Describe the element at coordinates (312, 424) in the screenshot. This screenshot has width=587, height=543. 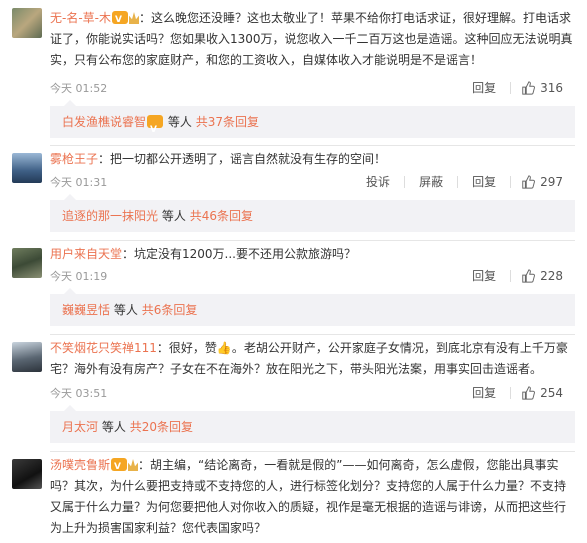
I see `reply-summary: 月太河 等人 共20条回复` at that location.